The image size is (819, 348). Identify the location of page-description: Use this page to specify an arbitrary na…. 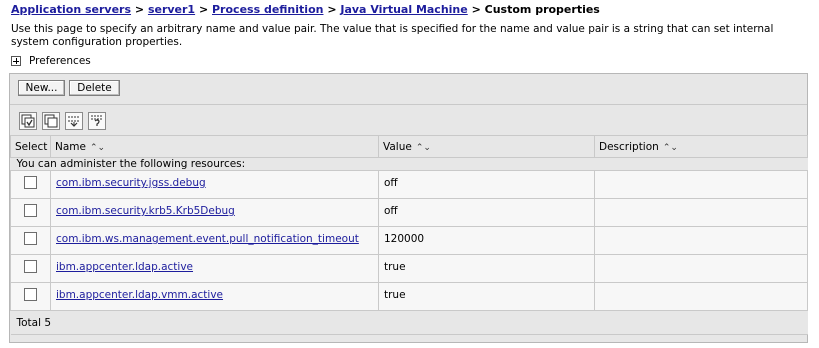
(392, 35).